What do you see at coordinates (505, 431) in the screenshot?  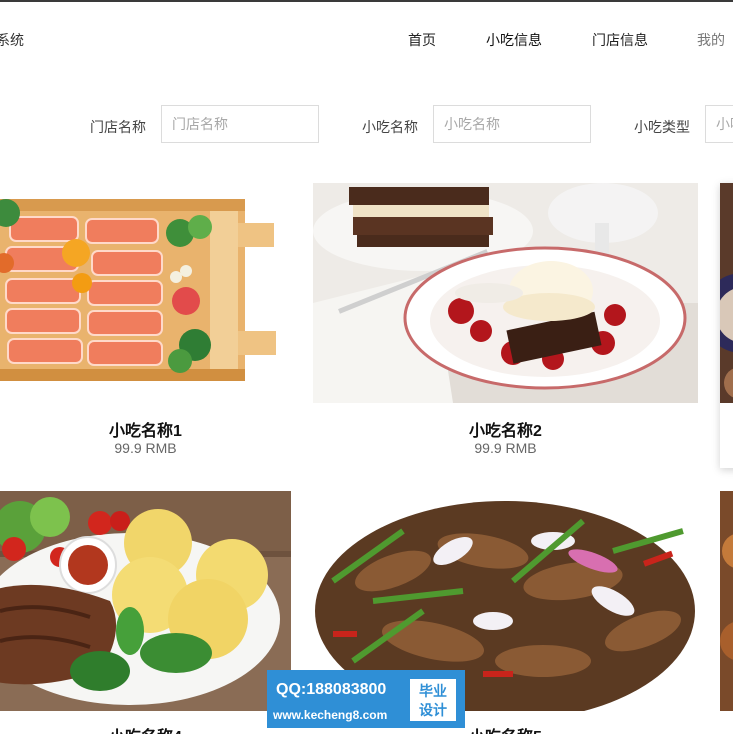 I see `snack-name: 小吃名称2` at bounding box center [505, 431].